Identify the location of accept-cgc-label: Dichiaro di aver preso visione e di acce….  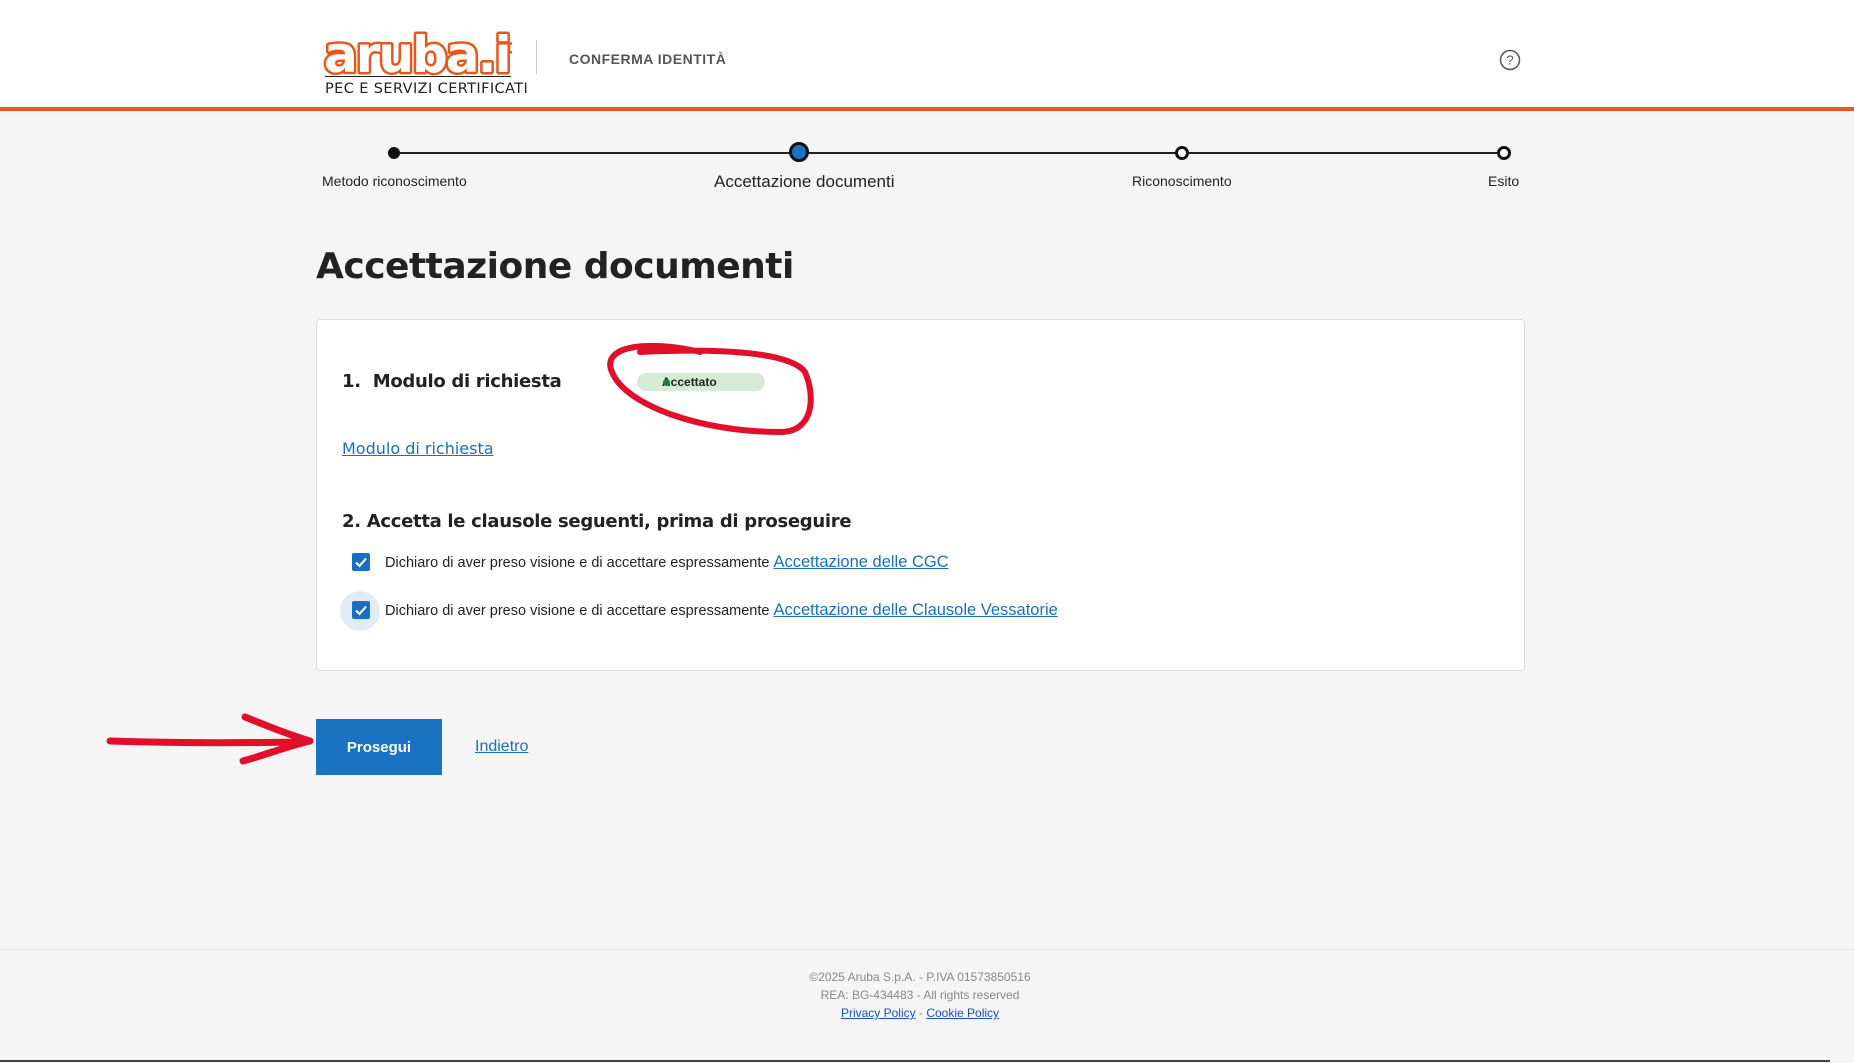
(667, 562).